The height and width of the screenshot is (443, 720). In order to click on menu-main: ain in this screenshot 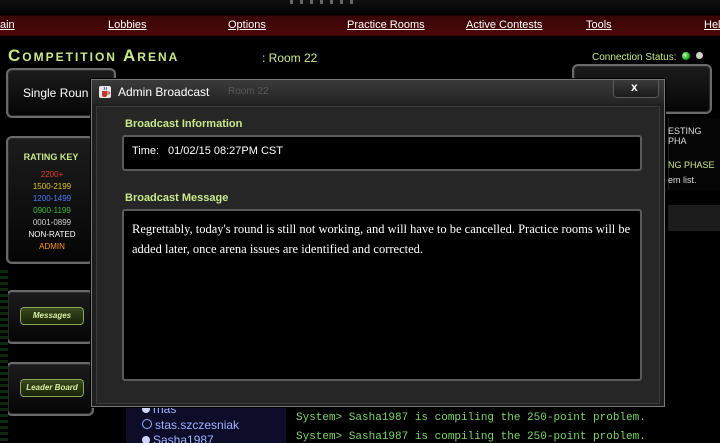, I will do `click(7, 25)`.